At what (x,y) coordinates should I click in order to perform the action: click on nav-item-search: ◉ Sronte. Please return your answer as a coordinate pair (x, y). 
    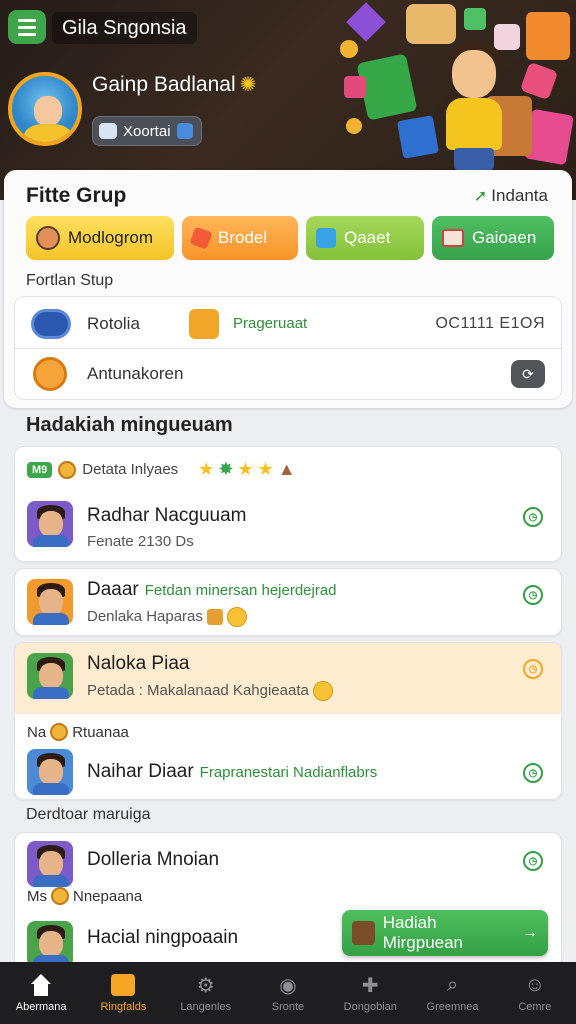
    Looking at the image, I should click on (288, 993).